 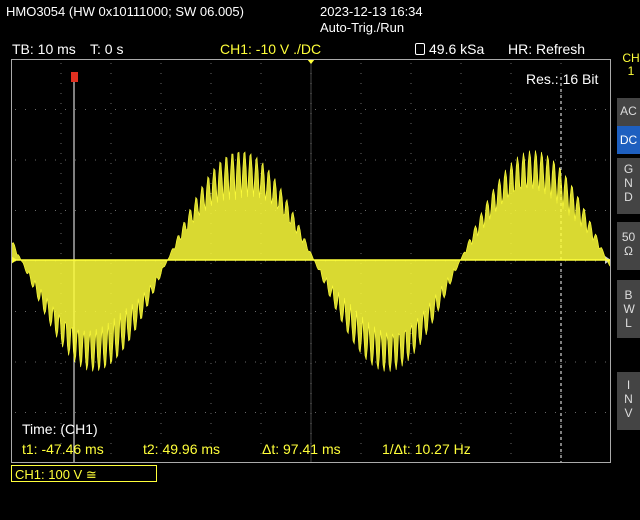 What do you see at coordinates (84, 473) in the screenshot?
I see `channel-scale-box: CH1: 100 V ≅` at bounding box center [84, 473].